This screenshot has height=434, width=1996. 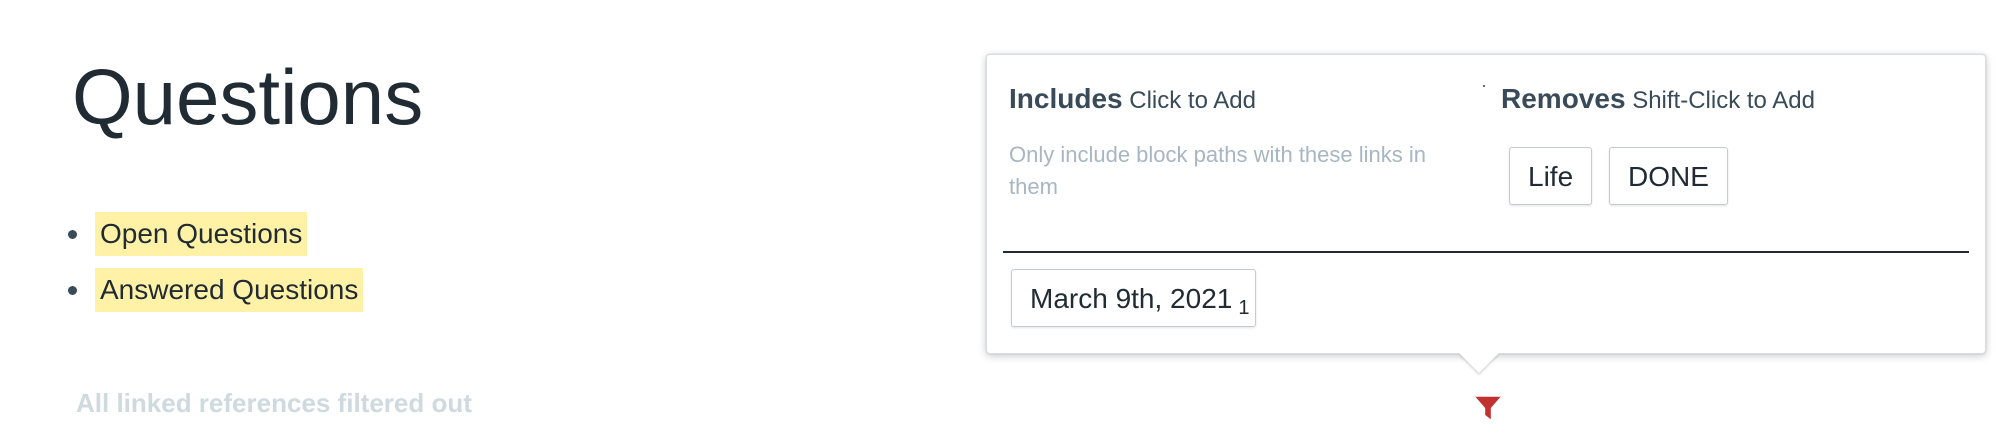 I want to click on removed-tag-done-button: DONE, so click(x=1668, y=176).